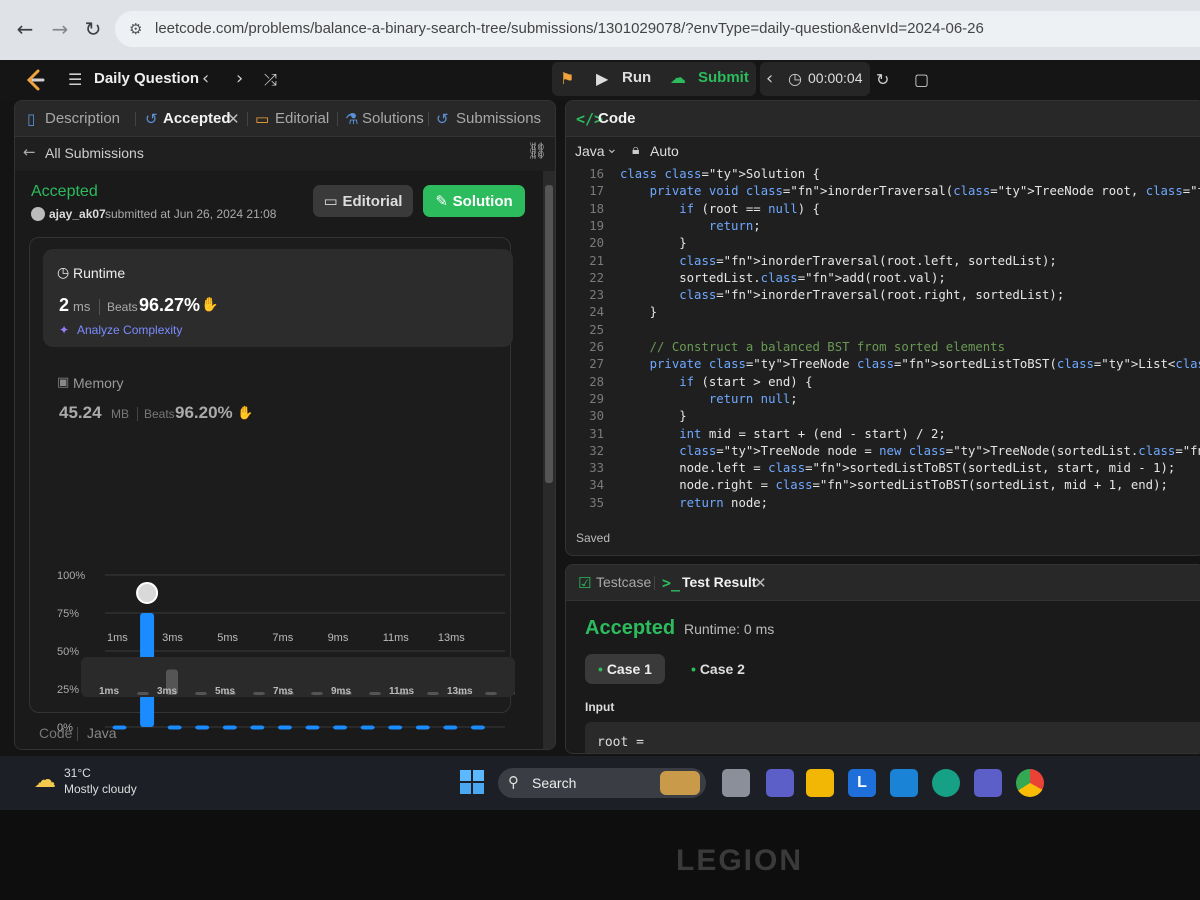  Describe the element at coordinates (596, 433) in the screenshot. I see `line-number: 31` at that location.